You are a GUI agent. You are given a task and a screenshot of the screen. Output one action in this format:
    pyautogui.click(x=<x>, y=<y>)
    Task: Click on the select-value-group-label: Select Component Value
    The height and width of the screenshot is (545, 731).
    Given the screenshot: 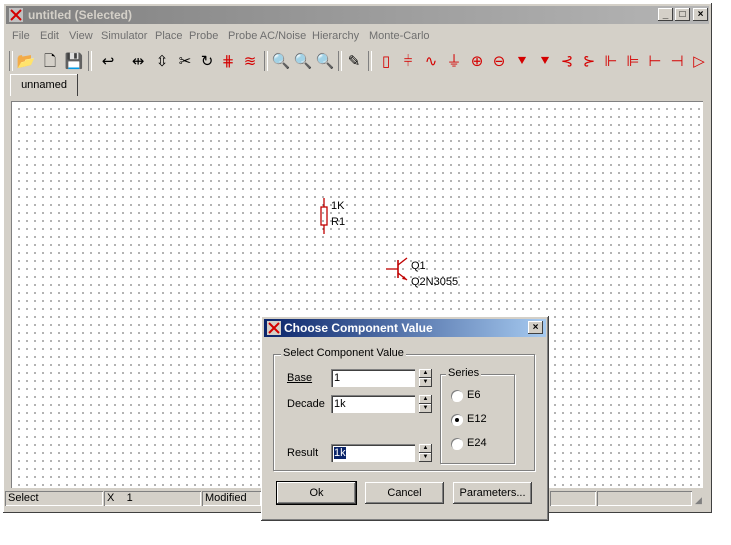 What is the action you would take?
    pyautogui.click(x=343, y=353)
    